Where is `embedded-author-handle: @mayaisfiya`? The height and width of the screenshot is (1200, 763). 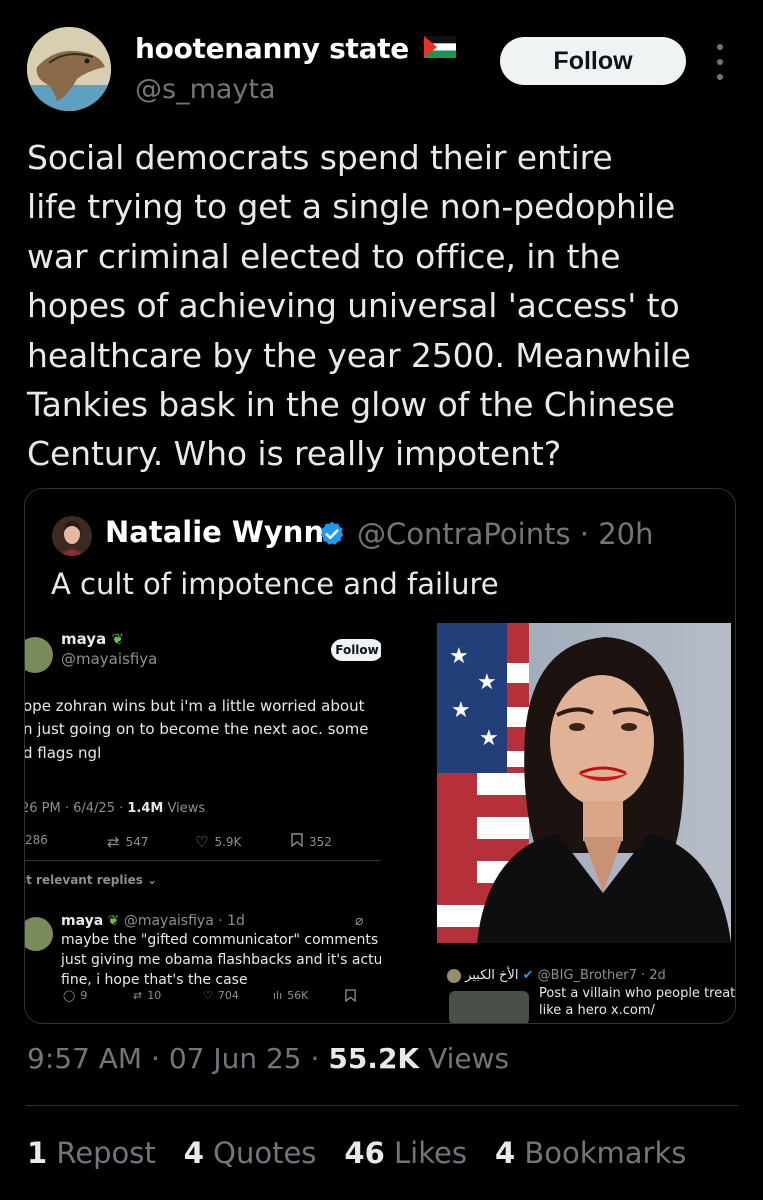 embedded-author-handle: @mayaisfiya is located at coordinates (109, 659).